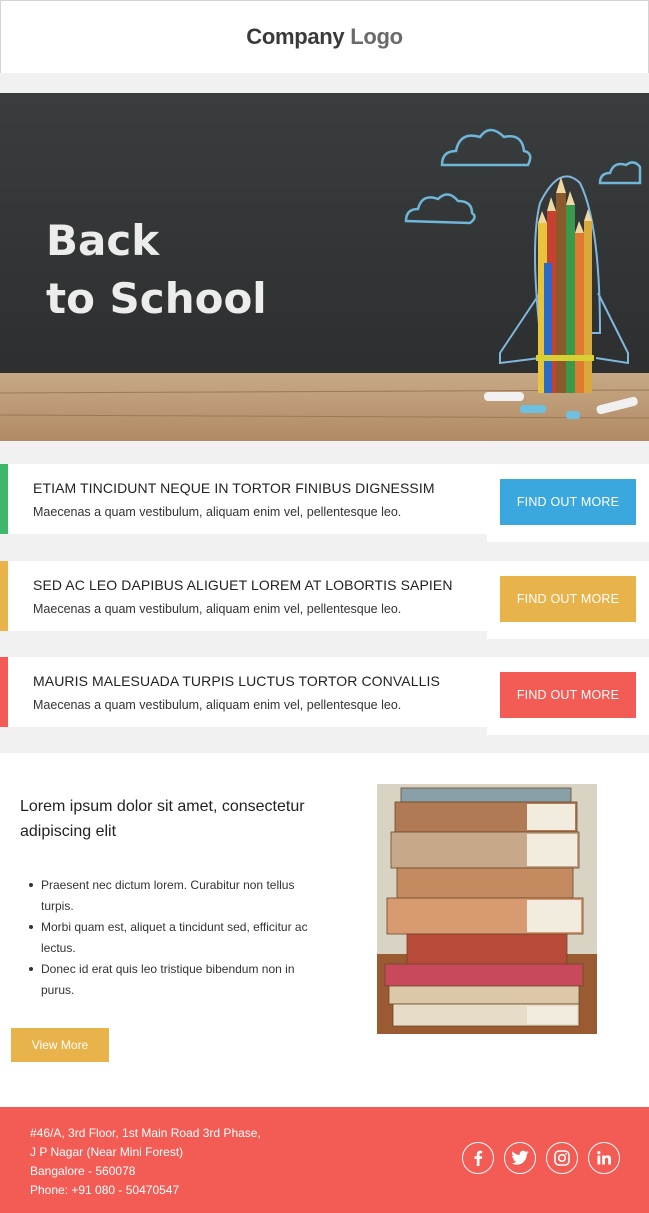 The height and width of the screenshot is (1213, 649). Describe the element at coordinates (83, 1171) in the screenshot. I see `address-line: Bangalore - 560078` at that location.